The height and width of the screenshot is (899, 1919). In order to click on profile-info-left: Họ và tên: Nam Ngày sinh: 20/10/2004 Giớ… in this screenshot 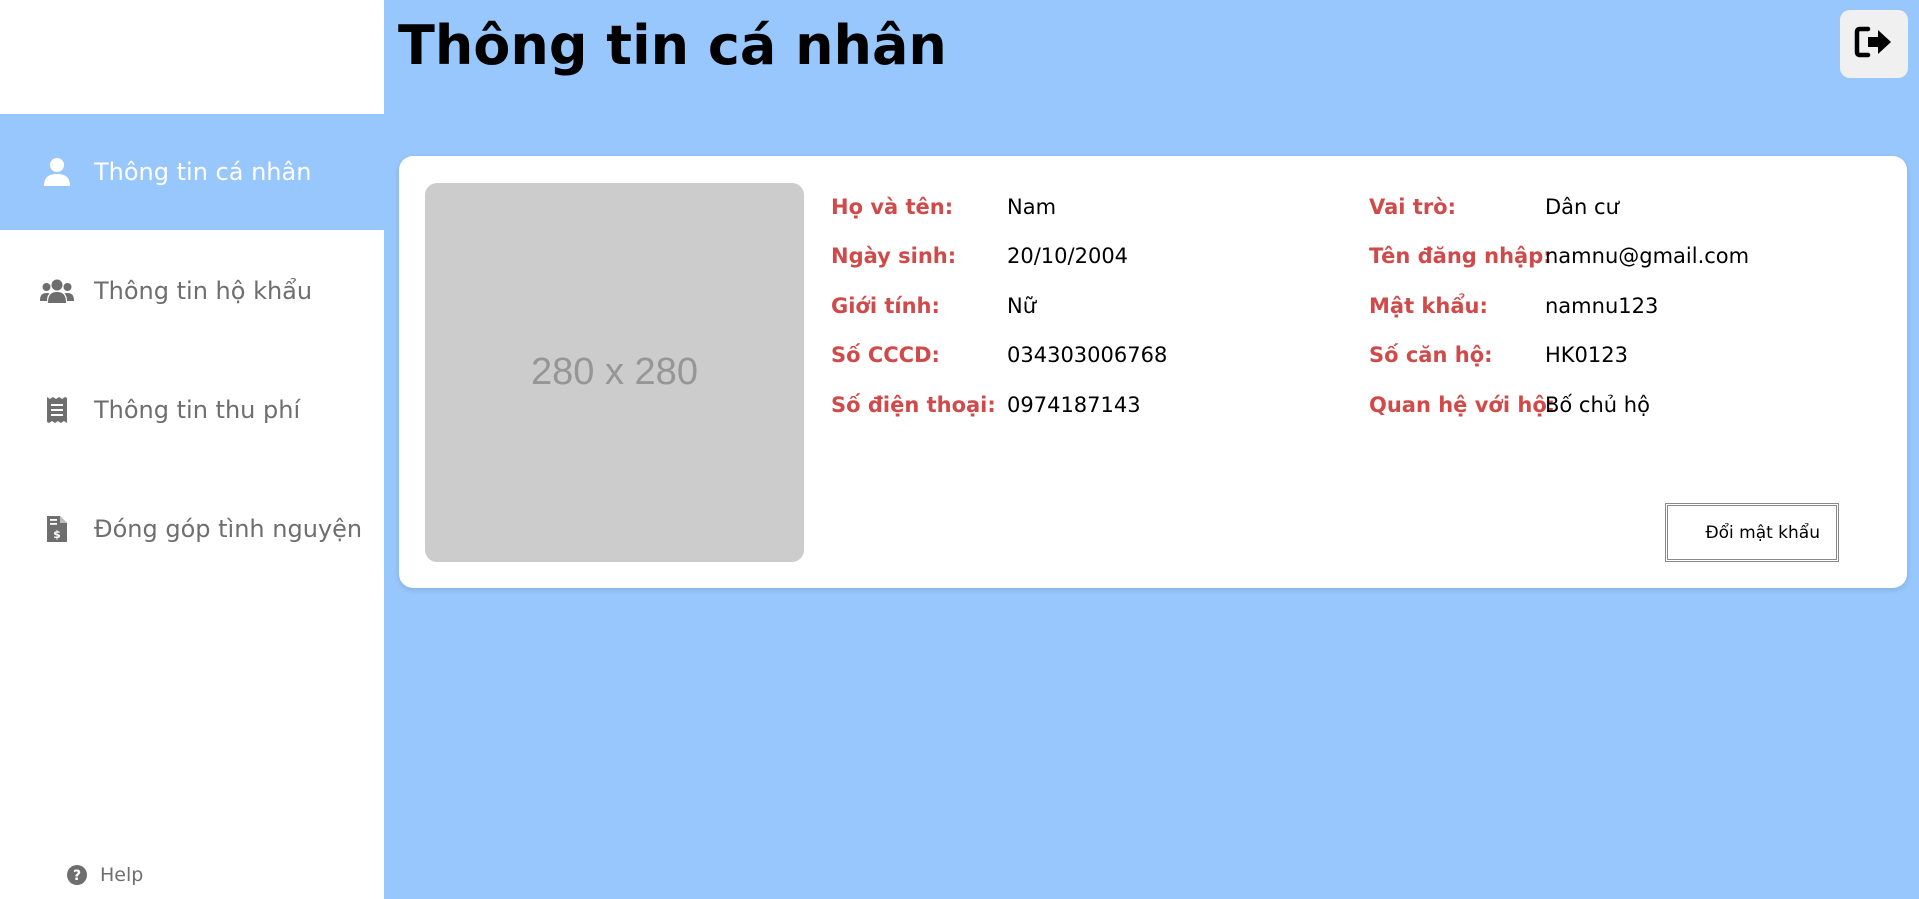, I will do `click(999, 306)`.